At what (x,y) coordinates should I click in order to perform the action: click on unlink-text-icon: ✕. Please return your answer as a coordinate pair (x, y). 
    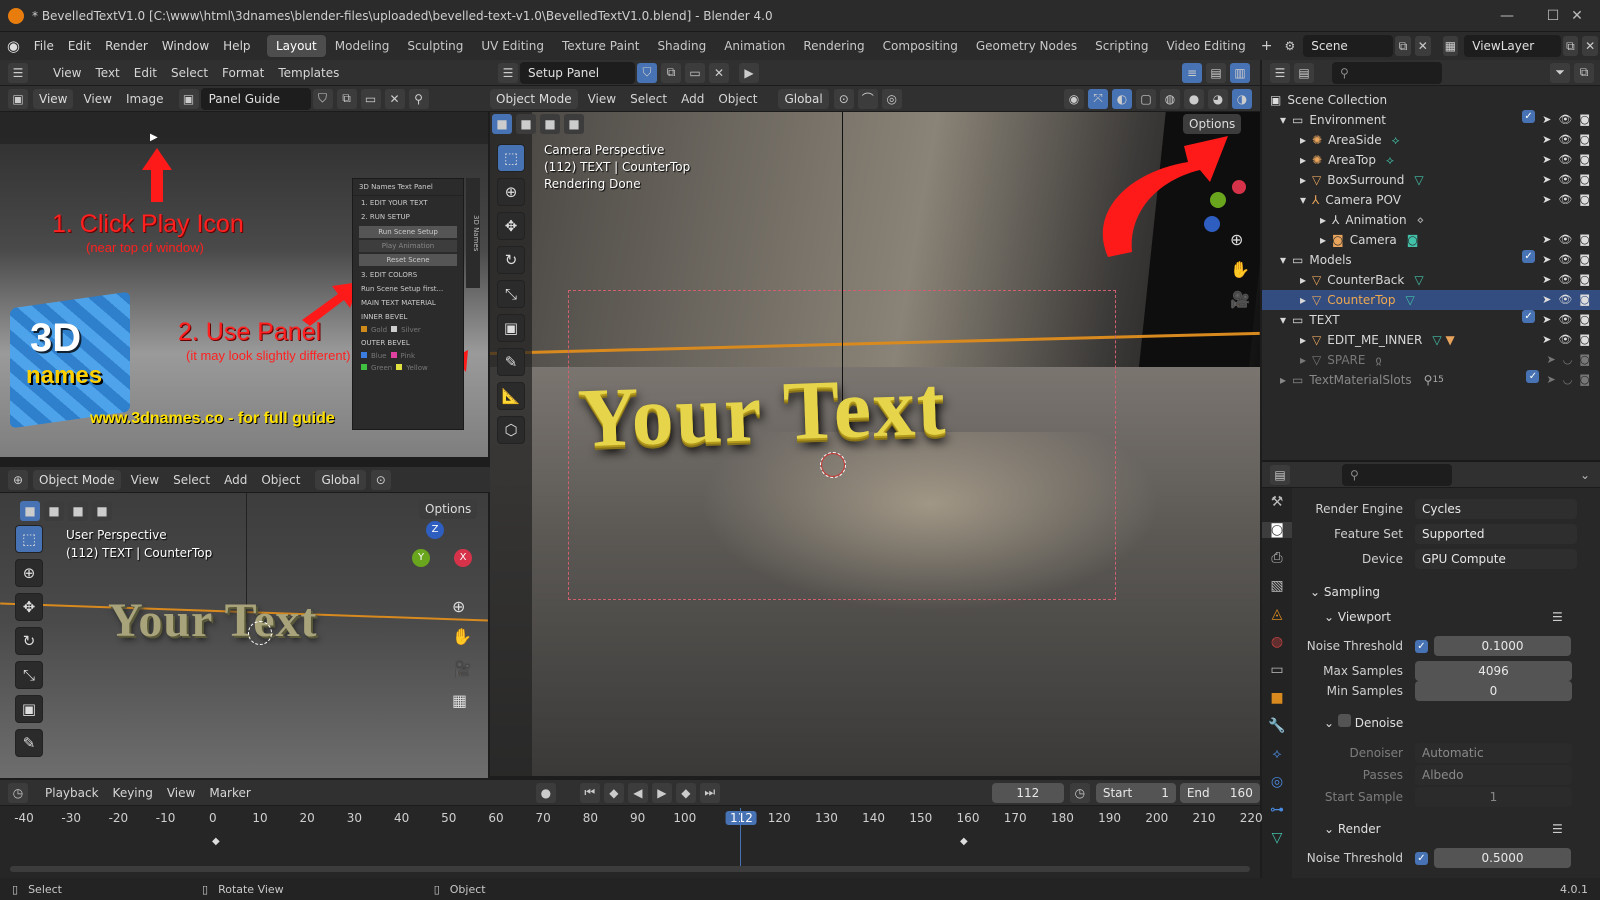
    Looking at the image, I should click on (719, 72).